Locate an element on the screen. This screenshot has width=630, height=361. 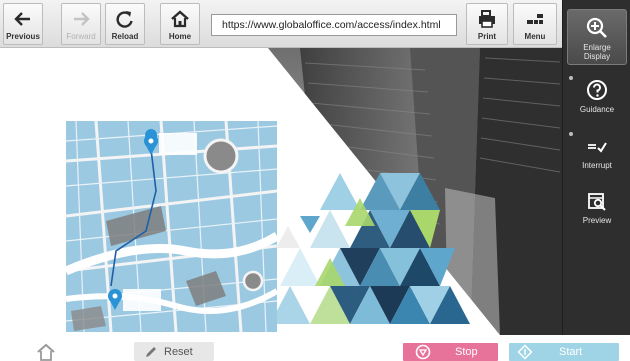
preview-button: Preview is located at coordinates (597, 211).